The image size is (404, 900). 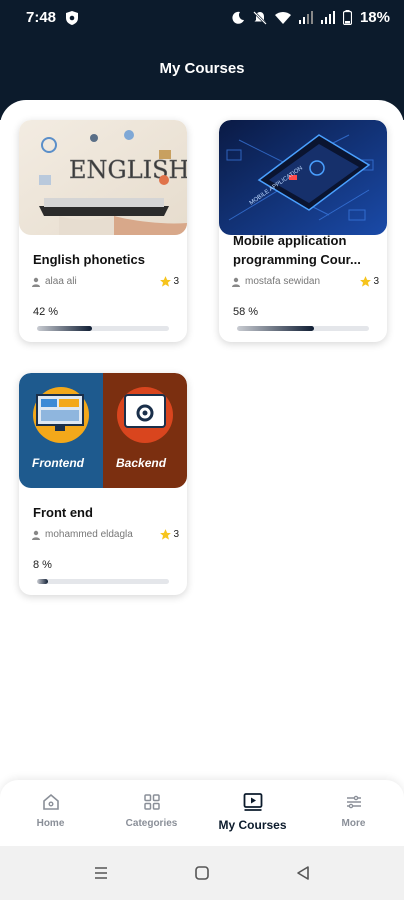 I want to click on home-icon, so click(x=50, y=801).